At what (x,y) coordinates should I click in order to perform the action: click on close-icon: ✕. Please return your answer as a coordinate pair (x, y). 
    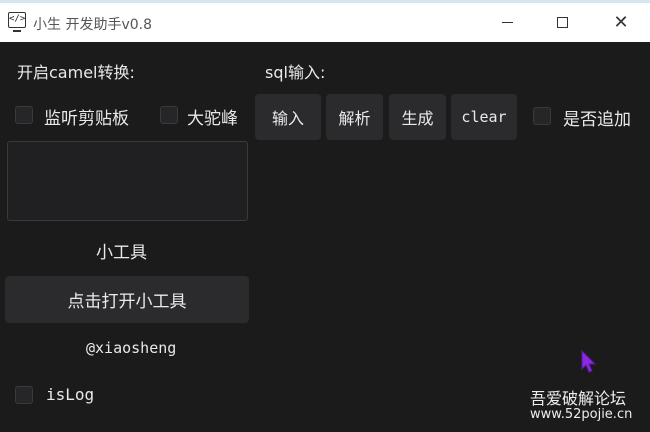
    Looking at the image, I should click on (621, 22).